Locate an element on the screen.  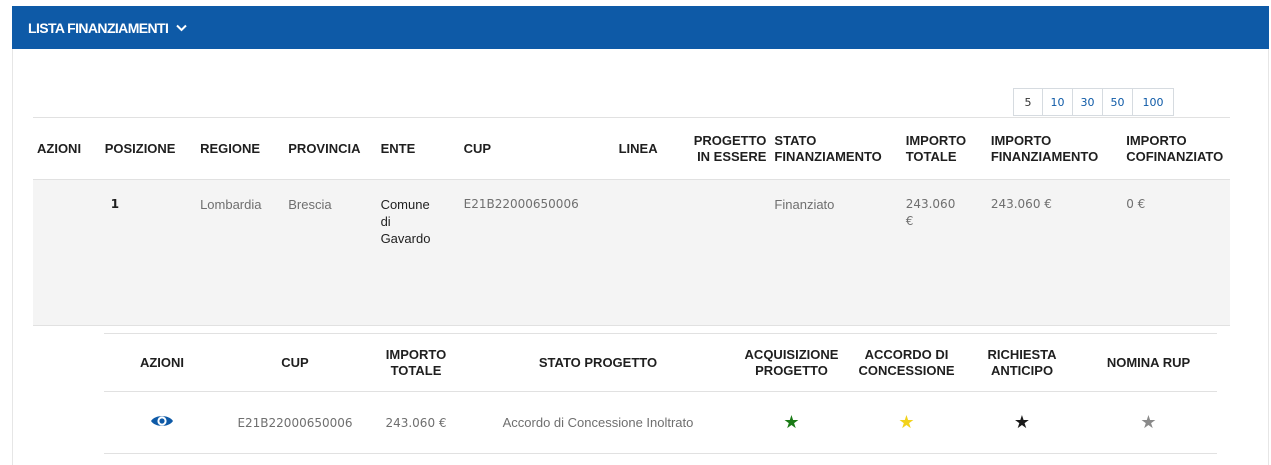
cell-importo-totale: 243.060 € is located at coordinates (944, 252).